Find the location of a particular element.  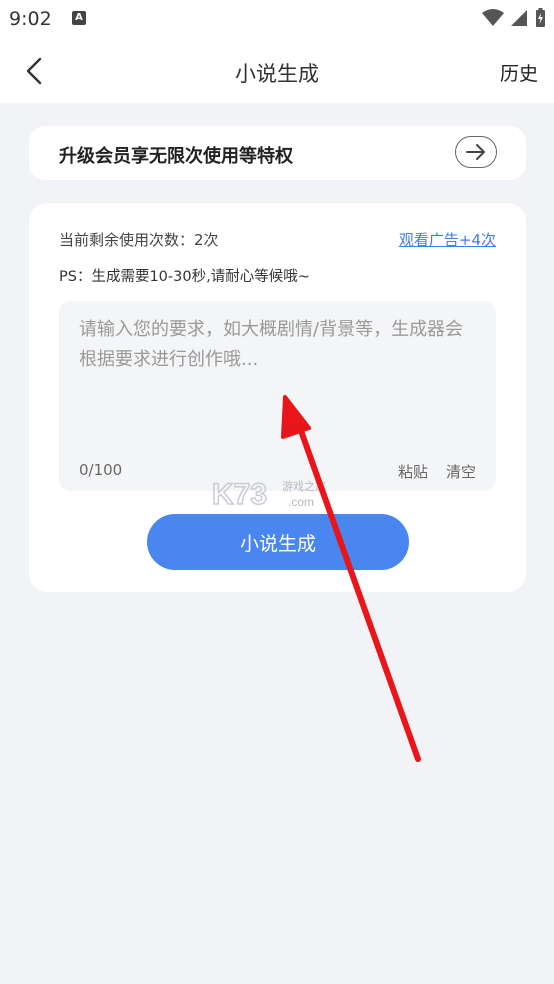

requirement-input is located at coordinates (279, 370).